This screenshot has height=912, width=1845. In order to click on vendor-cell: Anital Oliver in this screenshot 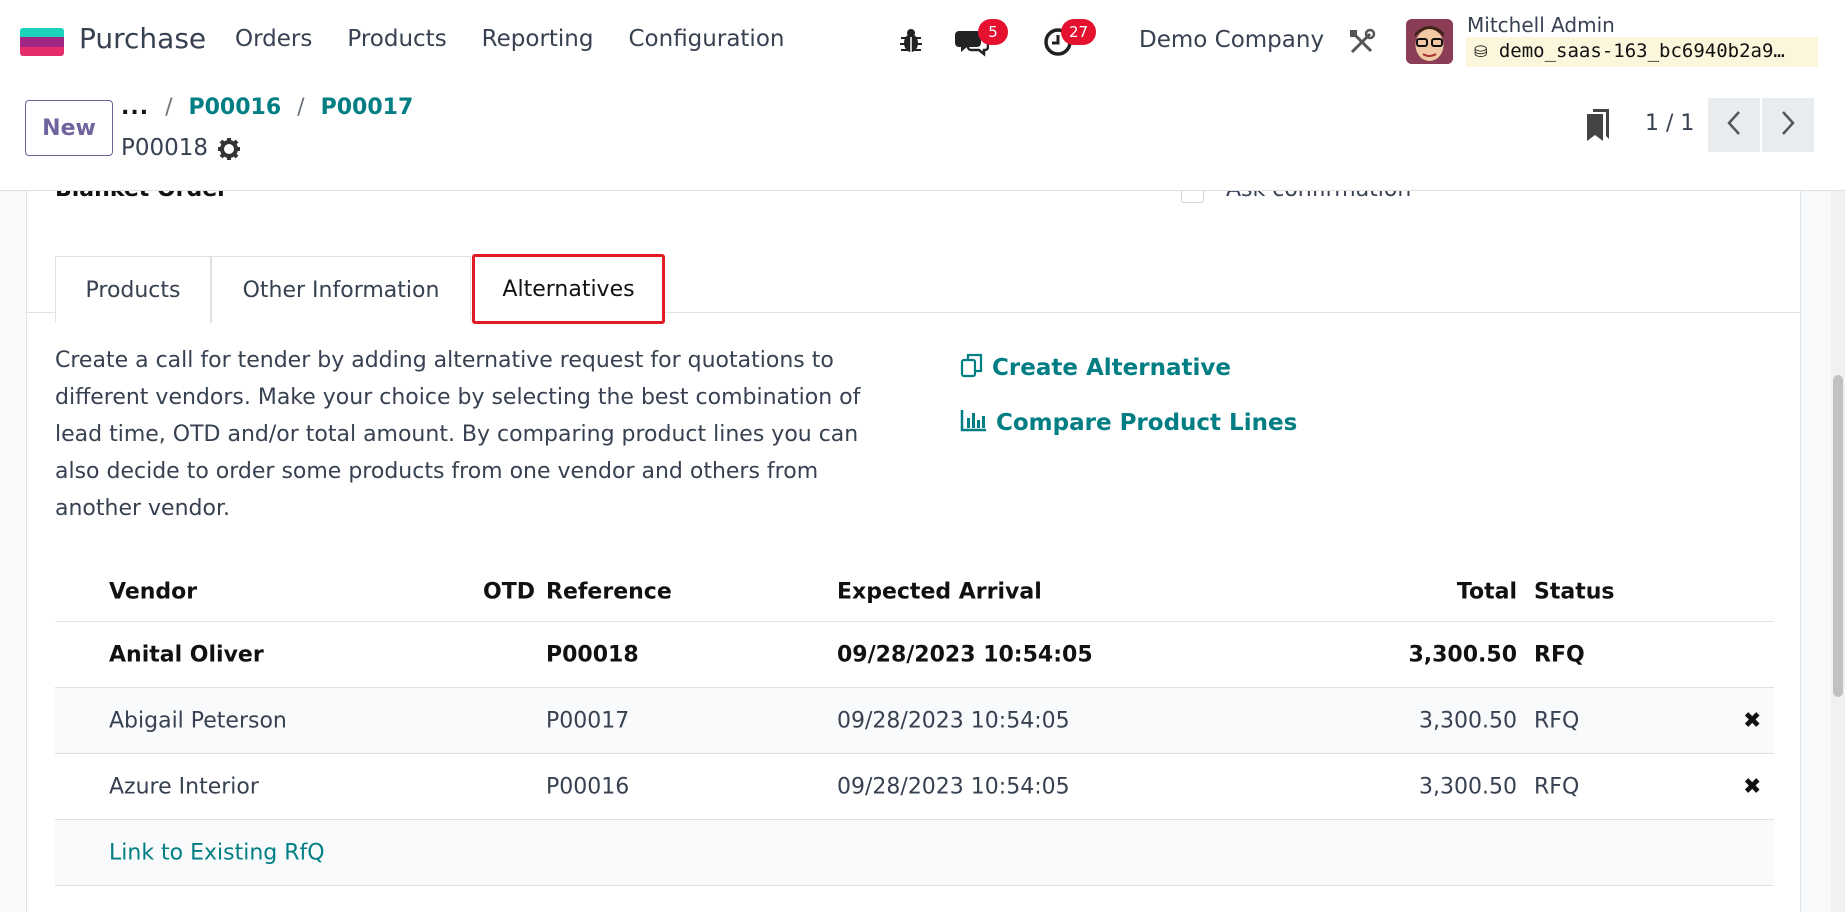, I will do `click(186, 654)`.